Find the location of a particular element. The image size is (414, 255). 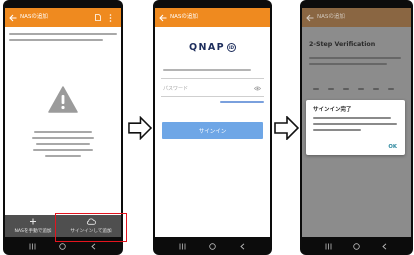

blurred-link-text is located at coordinates (242, 102).